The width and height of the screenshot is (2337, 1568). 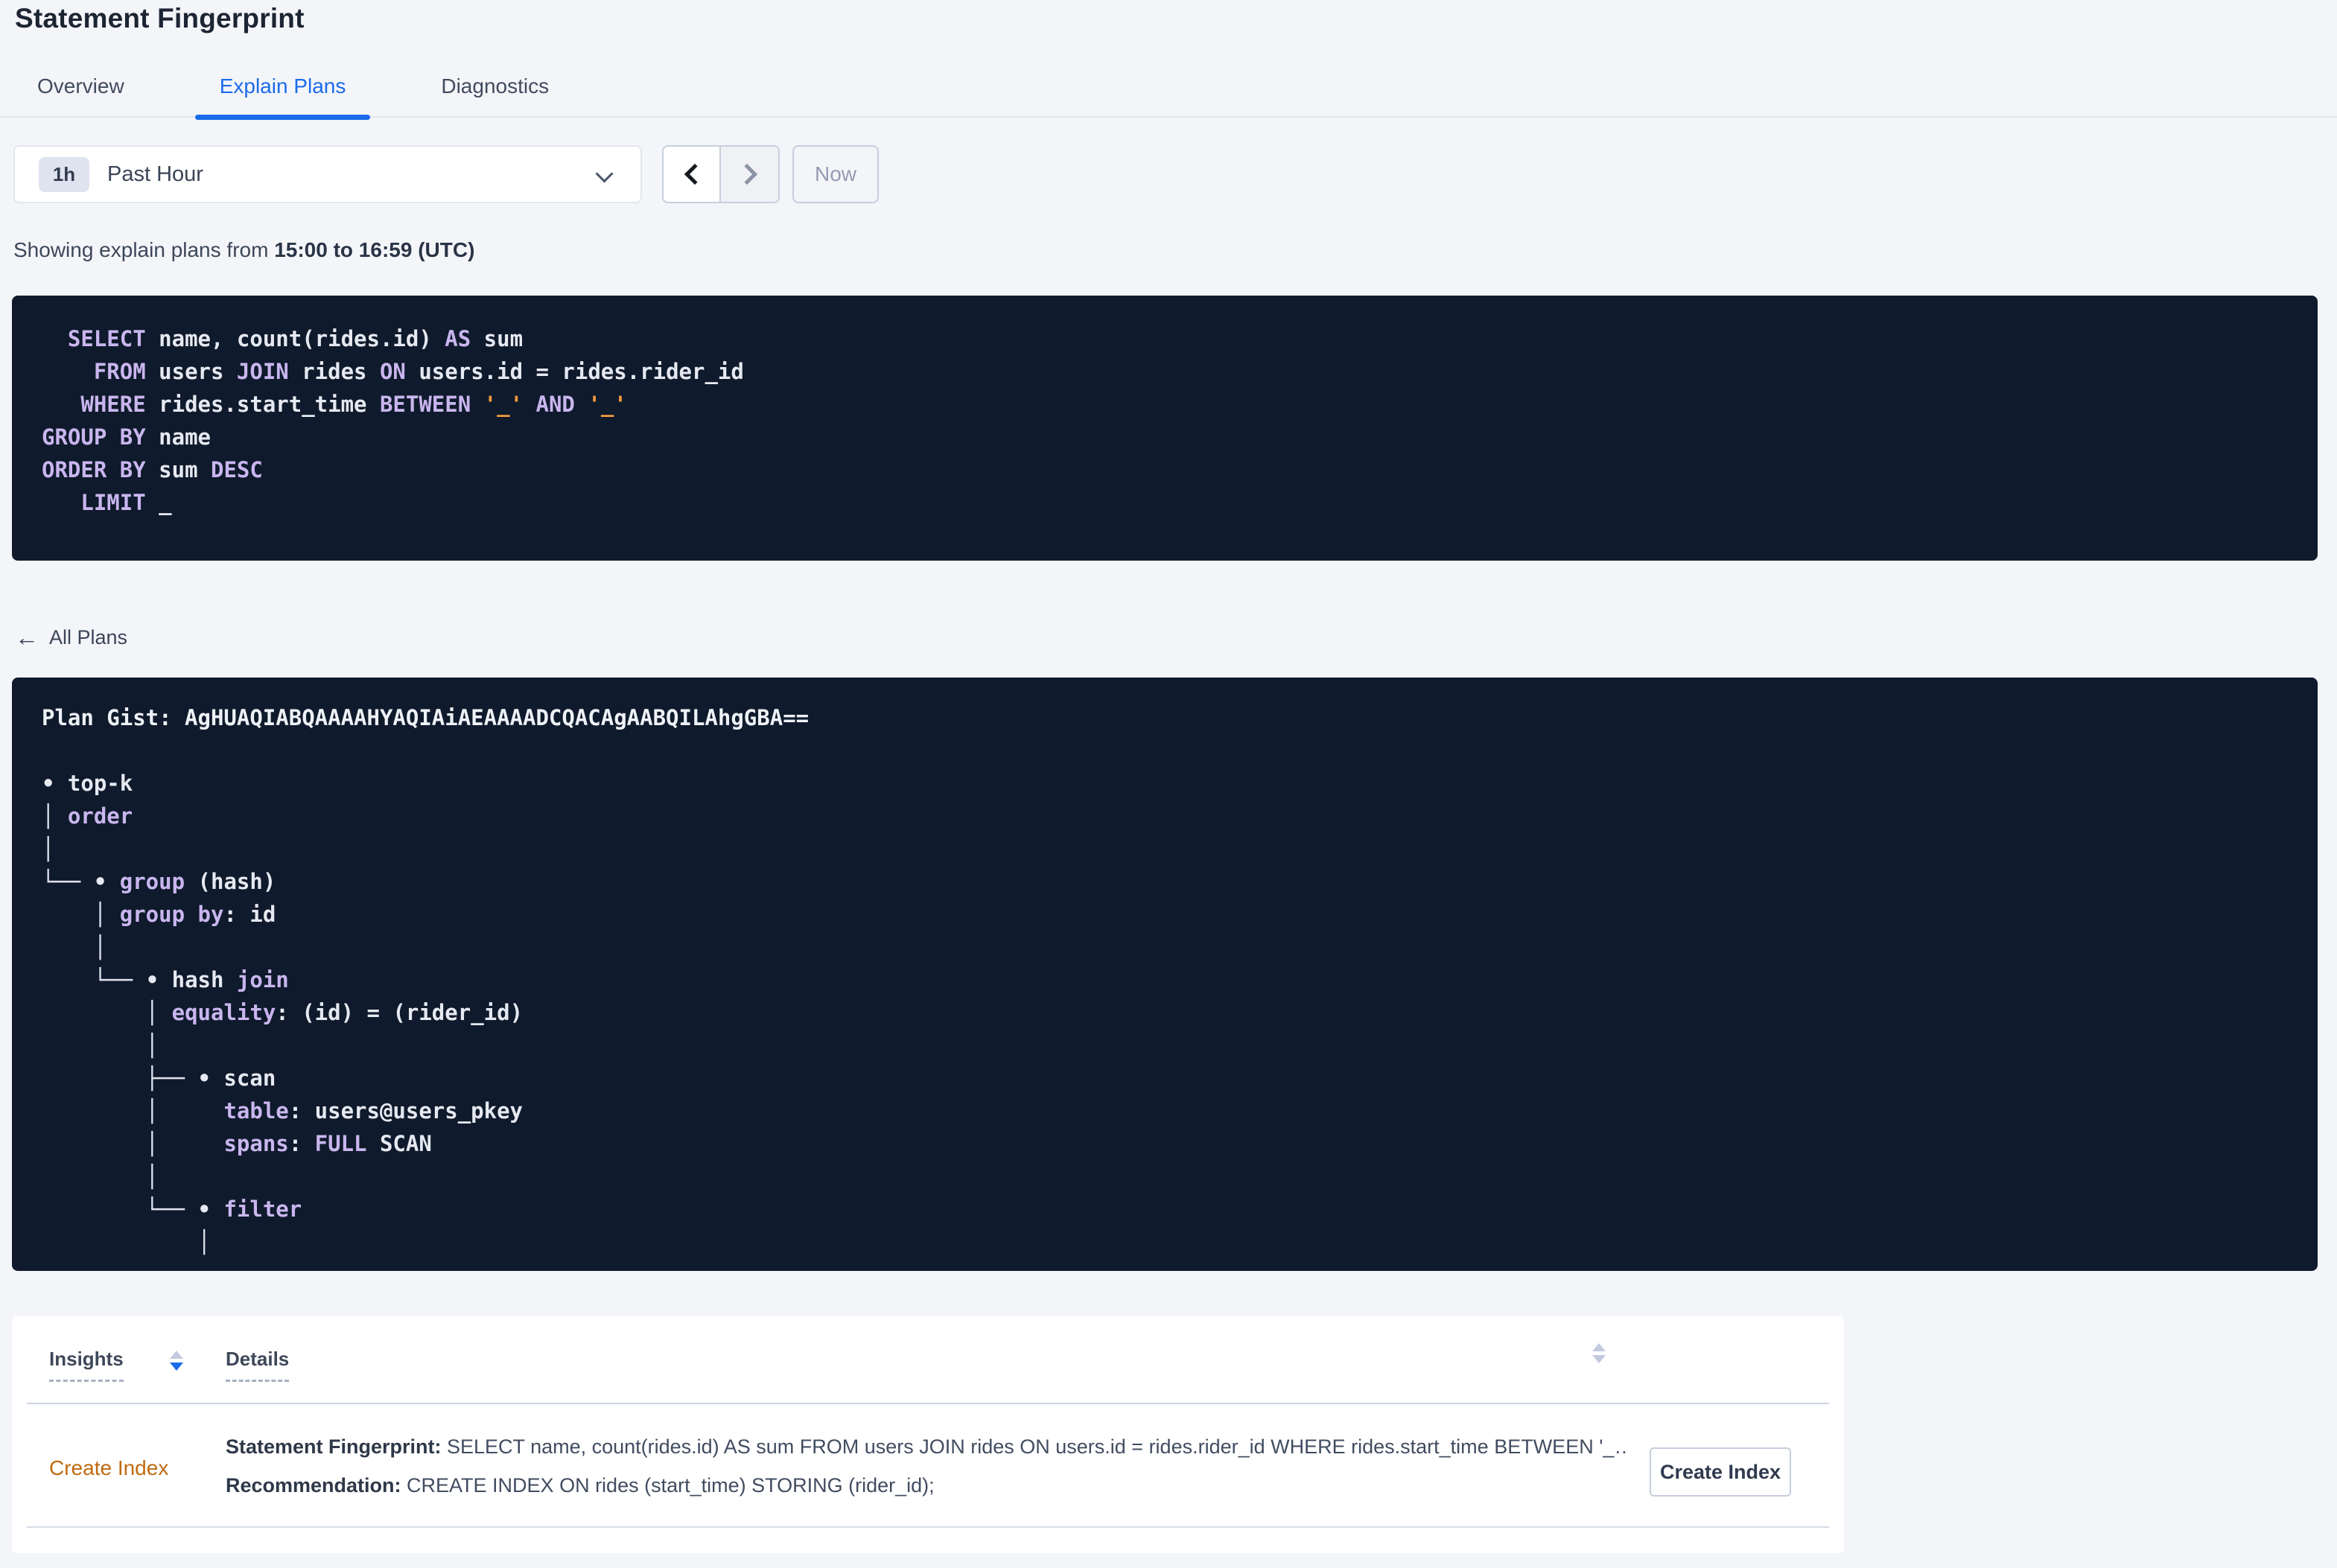 What do you see at coordinates (64, 174) in the screenshot?
I see `time-range-badge: 1h` at bounding box center [64, 174].